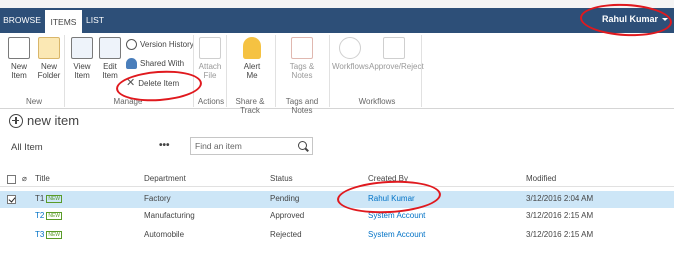 This screenshot has width=674, height=263. I want to click on title-text: T1, so click(39, 198).